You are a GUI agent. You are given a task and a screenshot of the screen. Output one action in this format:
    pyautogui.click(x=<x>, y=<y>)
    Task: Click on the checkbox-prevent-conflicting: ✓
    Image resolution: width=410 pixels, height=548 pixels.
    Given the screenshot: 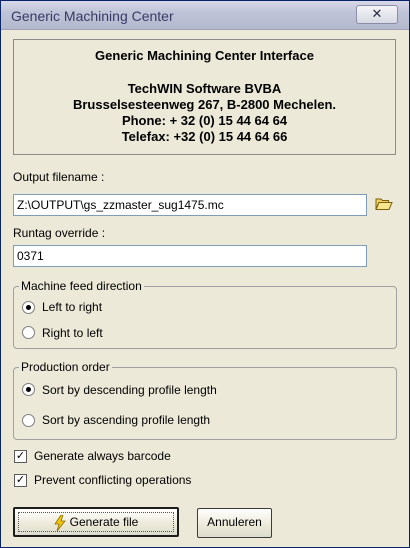 What is the action you would take?
    pyautogui.click(x=20, y=480)
    